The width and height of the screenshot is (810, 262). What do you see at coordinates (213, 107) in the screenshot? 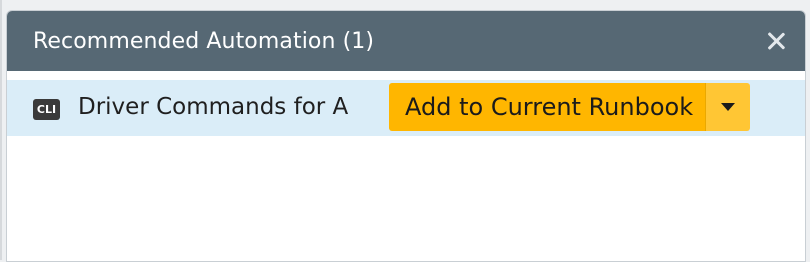
I see `automation-name: Driver Commands for A` at bounding box center [213, 107].